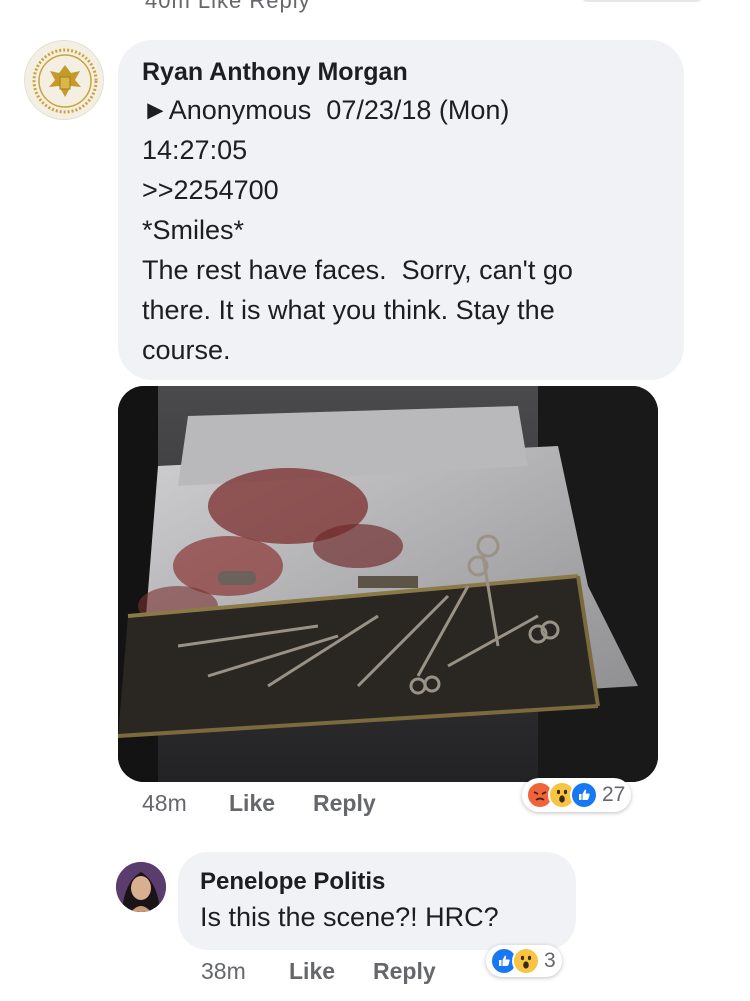 This screenshot has height=1001, width=750. What do you see at coordinates (584, 795) in the screenshot?
I see `like-icon` at bounding box center [584, 795].